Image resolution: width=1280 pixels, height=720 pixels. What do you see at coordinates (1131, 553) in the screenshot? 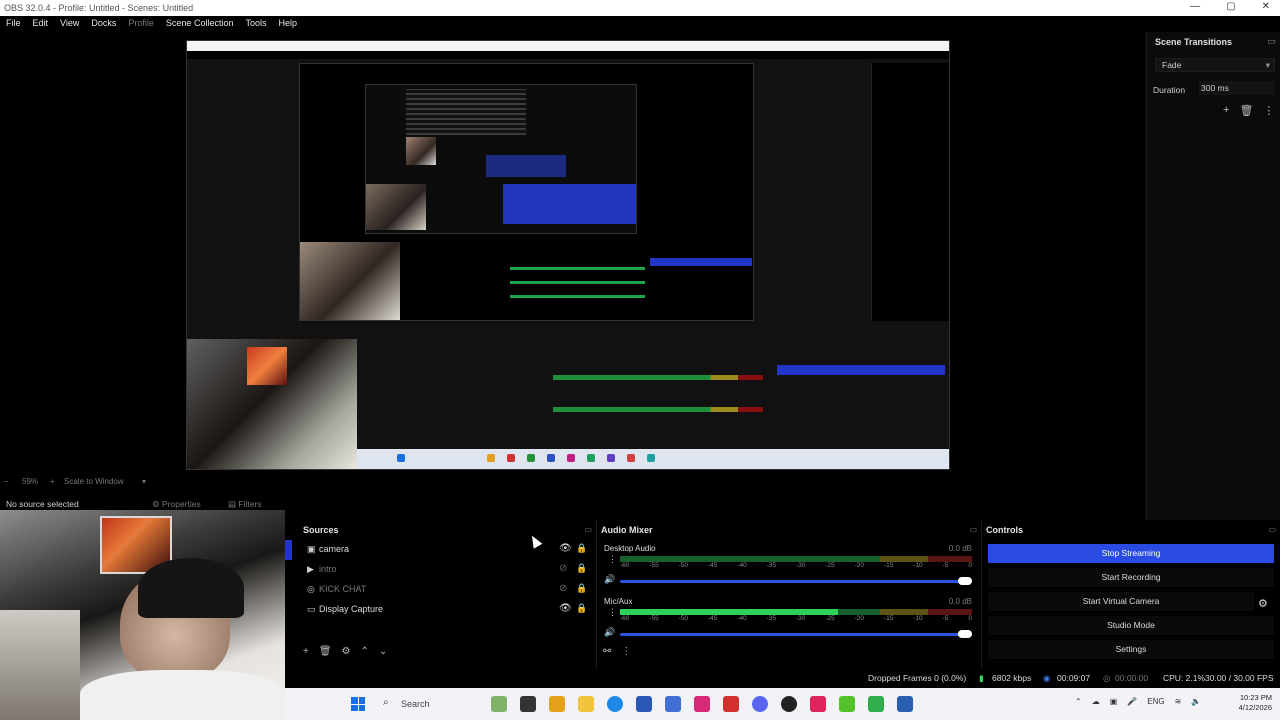
I see `stop-streaming-button: Stop Streaming` at bounding box center [1131, 553].